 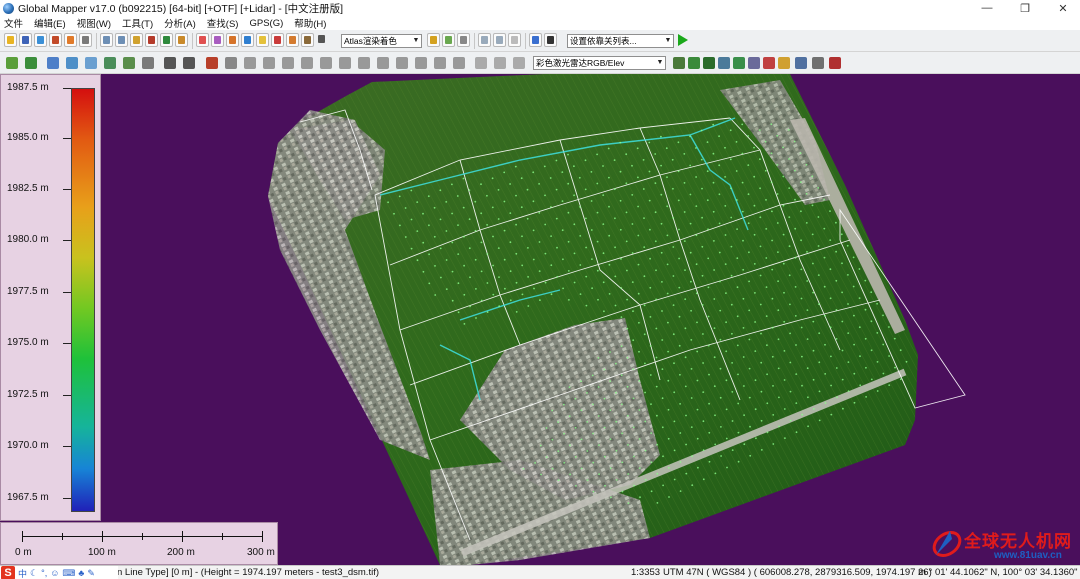 I want to click on lidar-table-icon, so click(x=835, y=63).